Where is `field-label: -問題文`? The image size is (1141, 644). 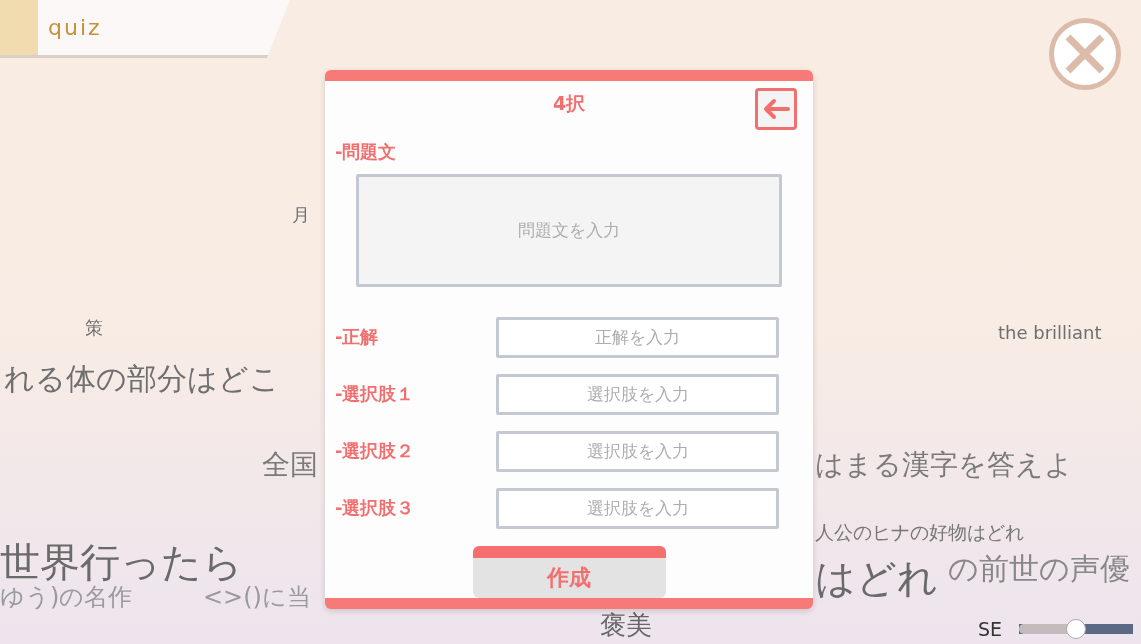 field-label: -問題文 is located at coordinates (366, 152).